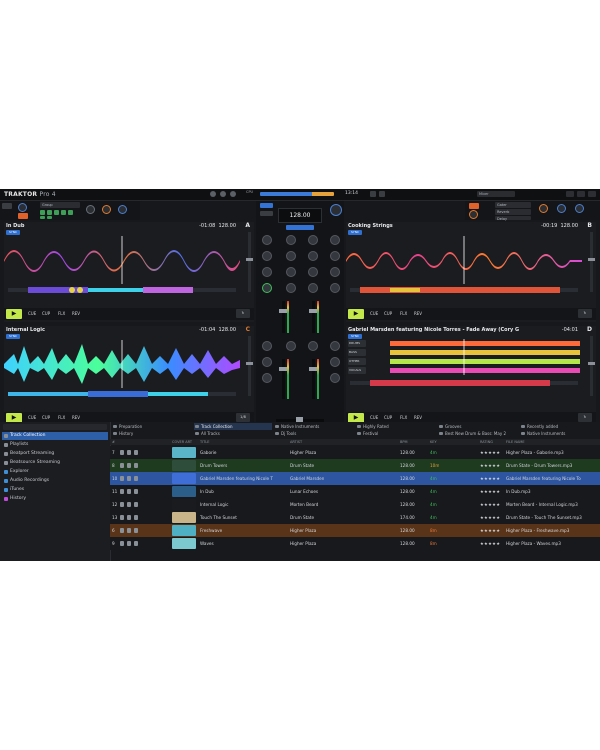  Describe the element at coordinates (357, 370) in the screenshot. I see `stem-vocals: VOCALS` at that location.